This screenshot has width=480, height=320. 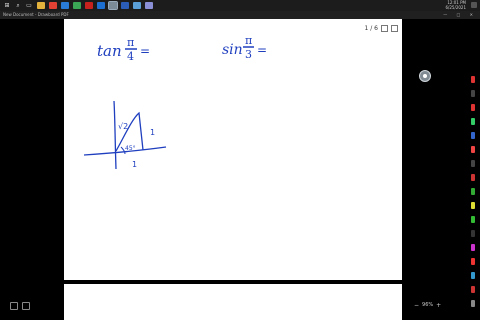 I want to click on zoom-level: 96%, so click(x=427, y=305).